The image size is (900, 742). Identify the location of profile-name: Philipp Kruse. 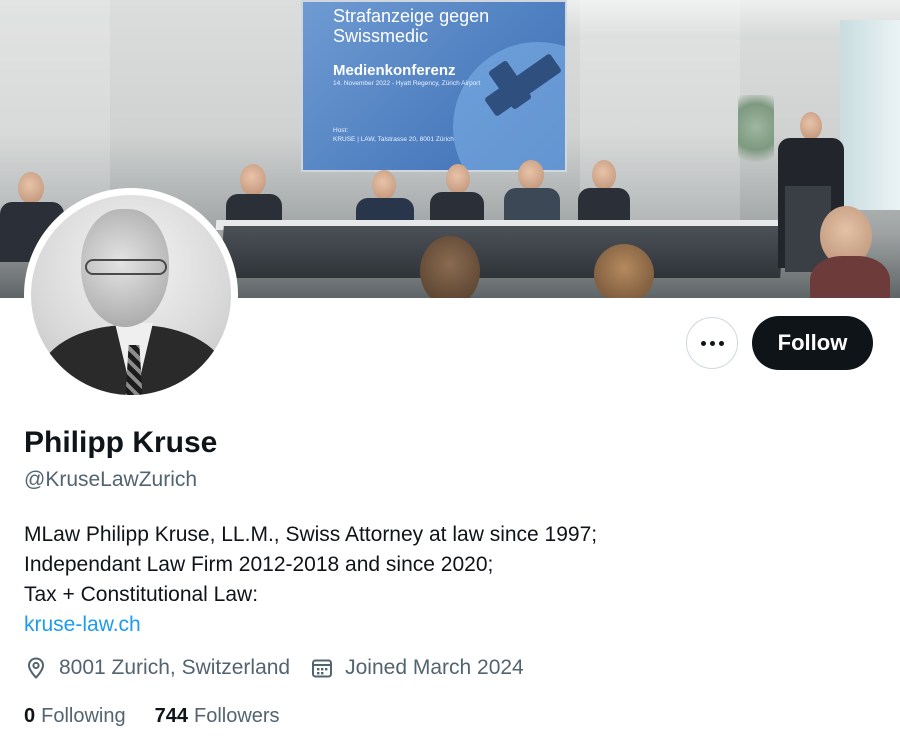
(121, 442).